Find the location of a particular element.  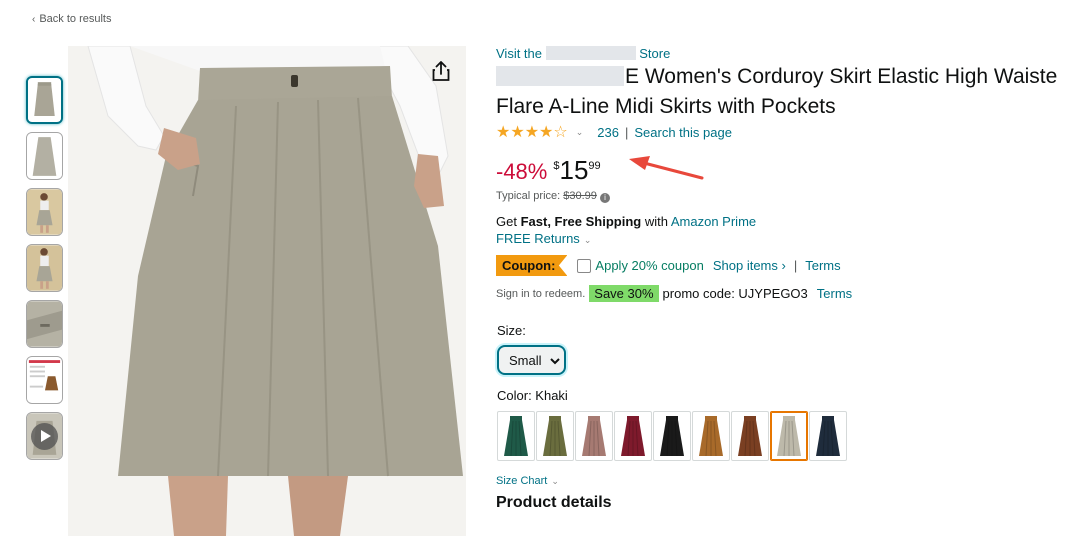

typical-price: Typical price: $30.99 i is located at coordinates (788, 196).